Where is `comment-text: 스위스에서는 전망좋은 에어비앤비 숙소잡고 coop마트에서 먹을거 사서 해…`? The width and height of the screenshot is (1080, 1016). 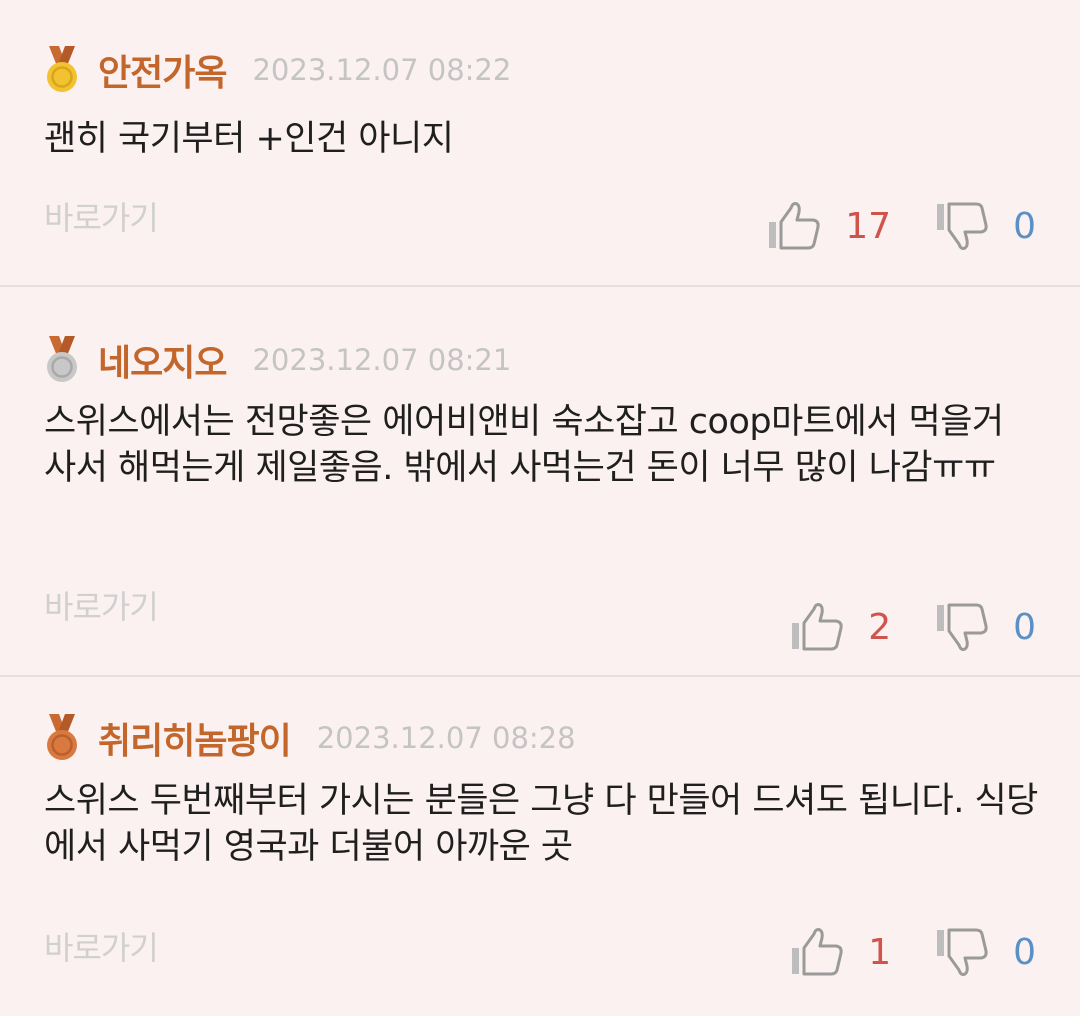
comment-text: 스위스에서는 전망좋은 에어비앤비 숙소잡고 coop마트에서 먹을거 사서 해… is located at coordinates (524, 445).